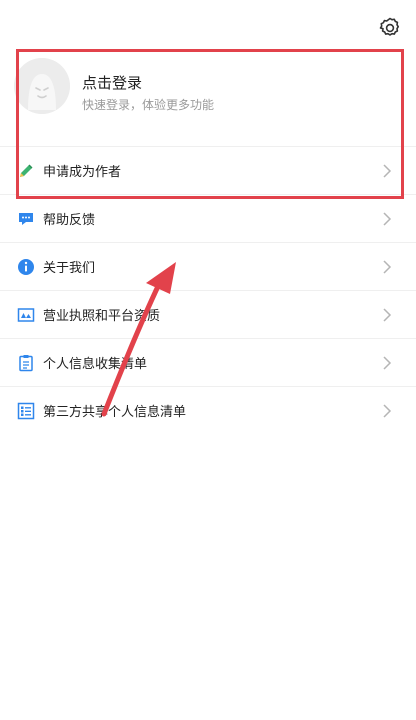 This screenshot has height=720, width=416. I want to click on default-avatar-icon, so click(42, 86).